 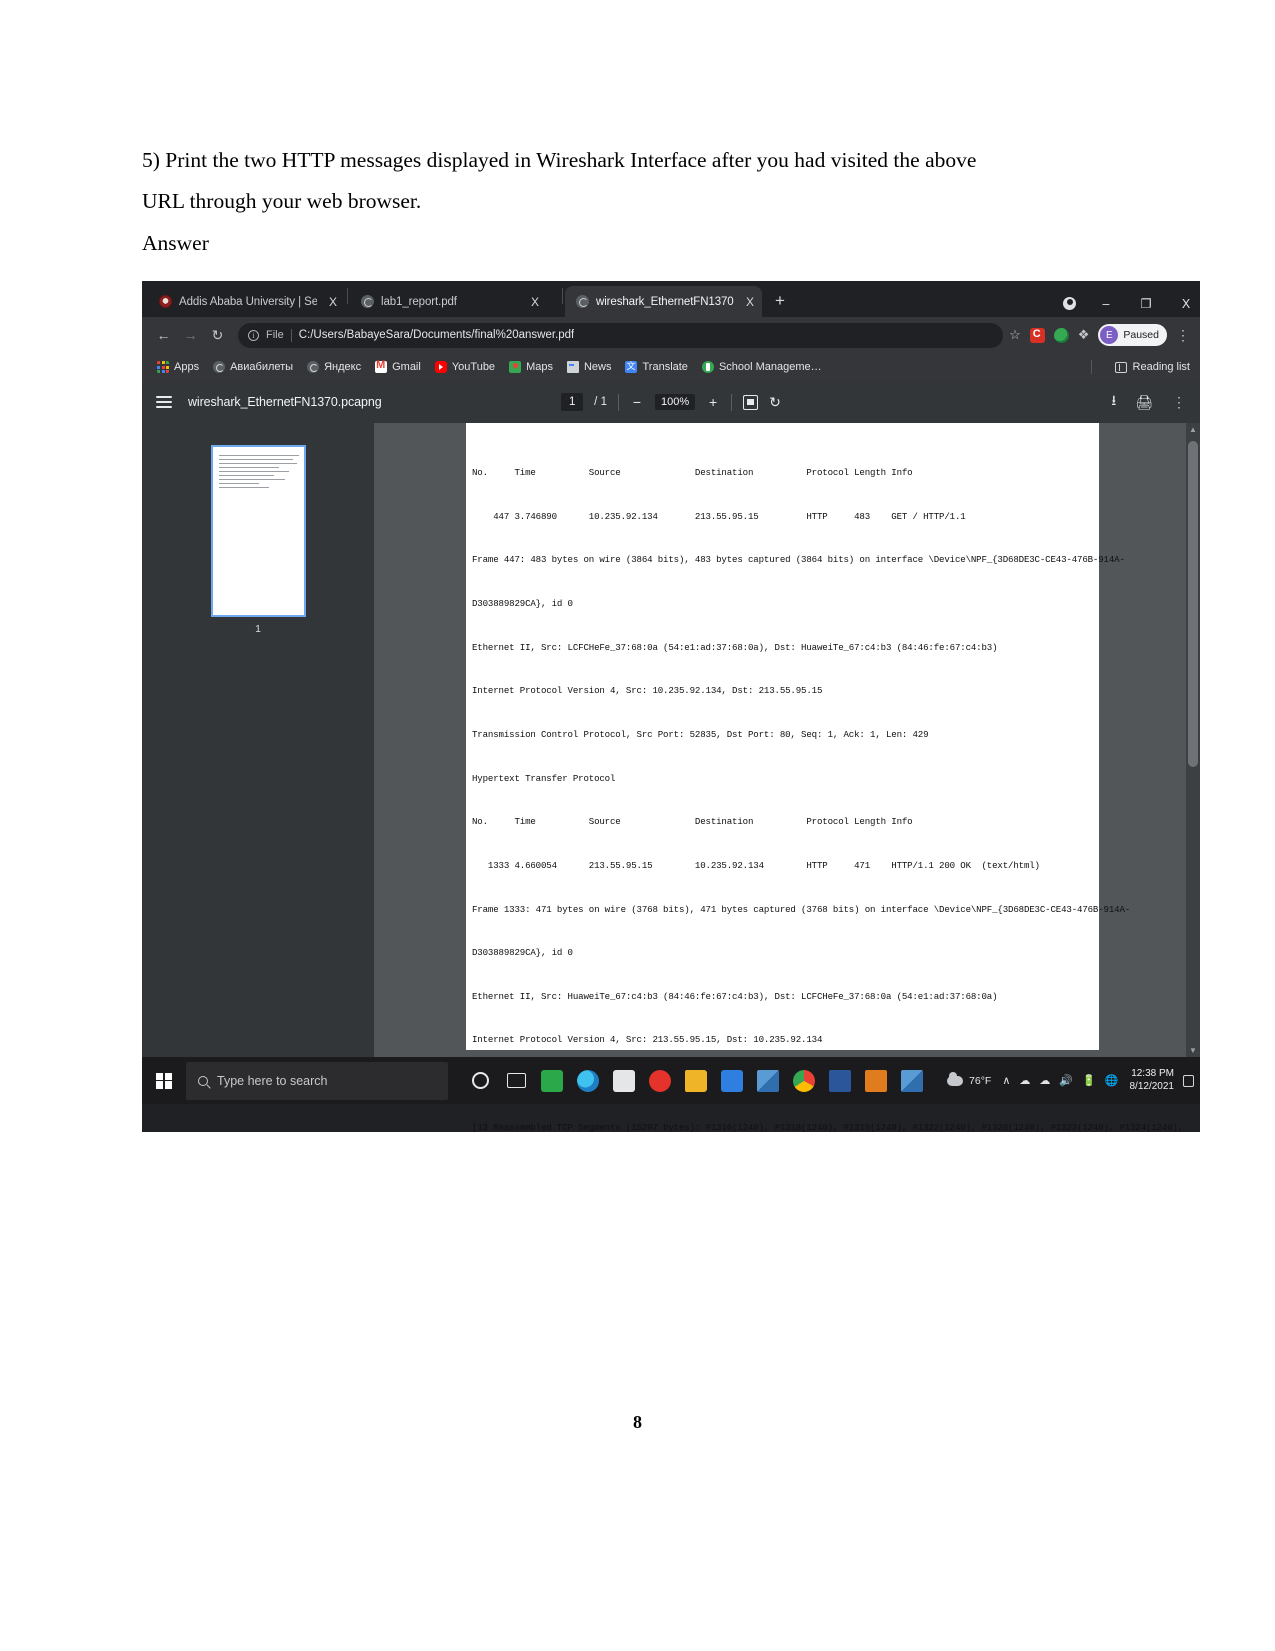 I want to click on profile-button: E Paused, so click(x=1132, y=335).